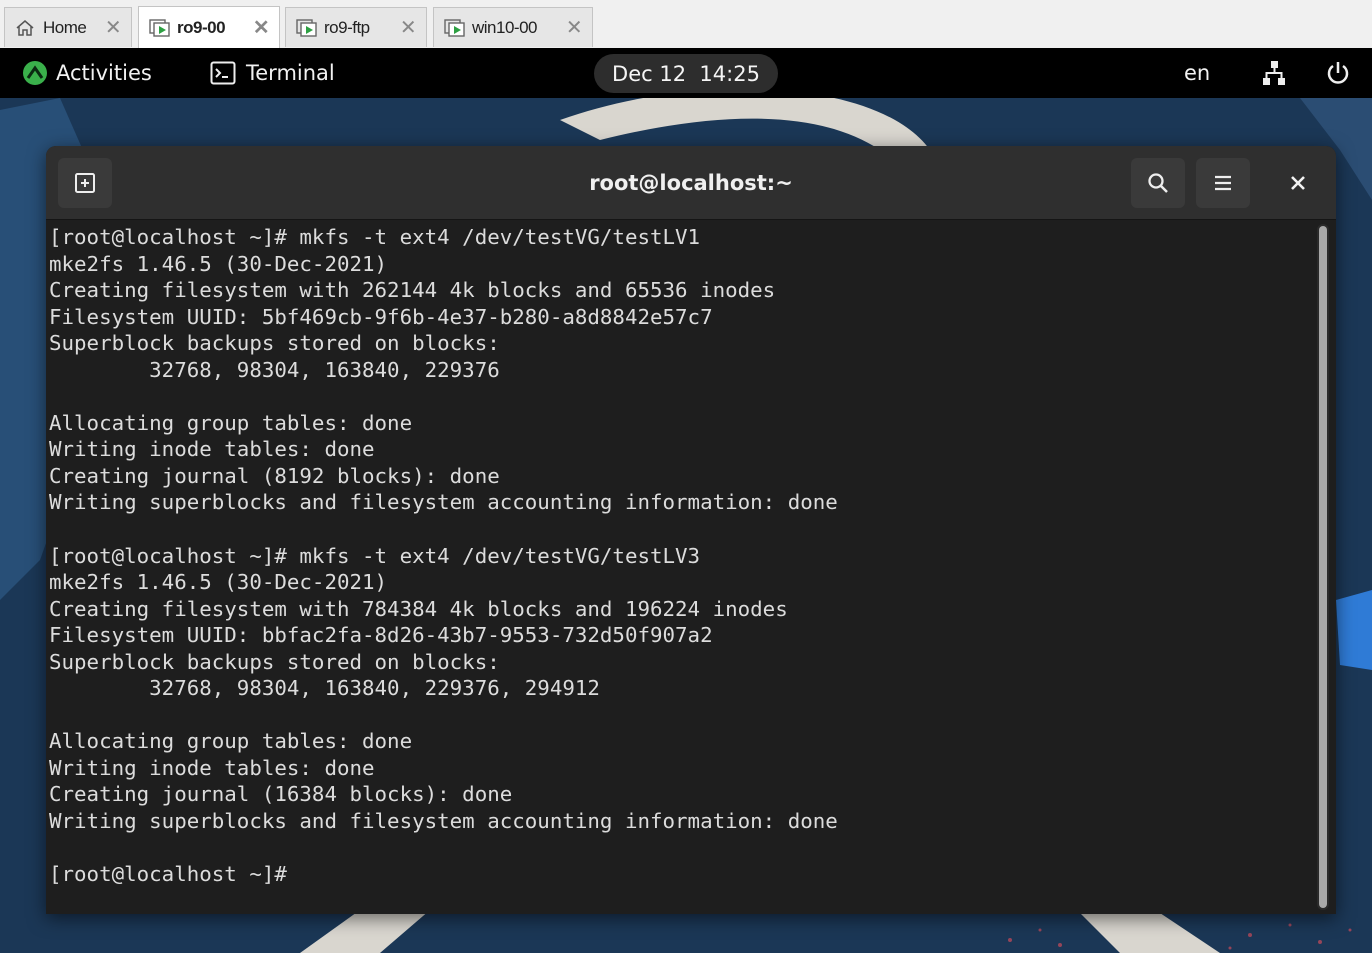  I want to click on keyboard-layout-label: en, so click(1197, 73).